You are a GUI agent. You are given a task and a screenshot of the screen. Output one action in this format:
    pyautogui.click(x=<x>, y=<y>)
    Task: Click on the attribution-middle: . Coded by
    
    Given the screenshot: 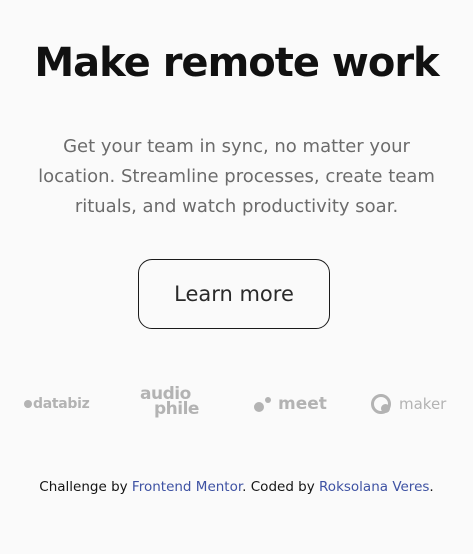 What is the action you would take?
    pyautogui.click(x=281, y=487)
    